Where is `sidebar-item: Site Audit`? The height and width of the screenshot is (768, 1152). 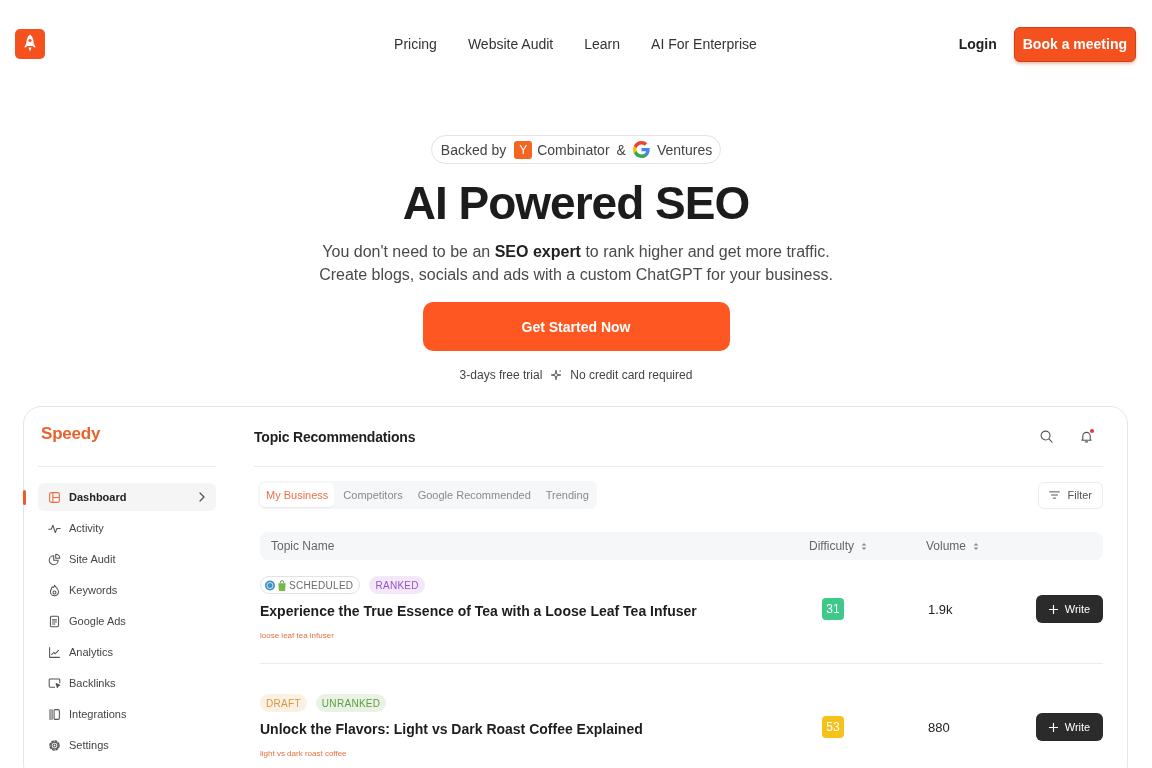
sidebar-item: Site Audit is located at coordinates (127, 559).